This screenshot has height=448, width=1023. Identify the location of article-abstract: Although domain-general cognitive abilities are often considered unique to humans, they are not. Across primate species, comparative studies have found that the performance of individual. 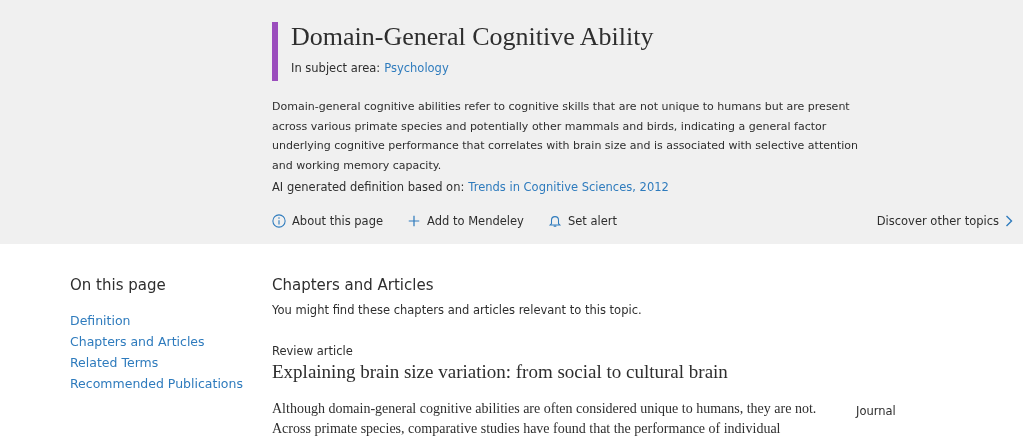
(545, 419).